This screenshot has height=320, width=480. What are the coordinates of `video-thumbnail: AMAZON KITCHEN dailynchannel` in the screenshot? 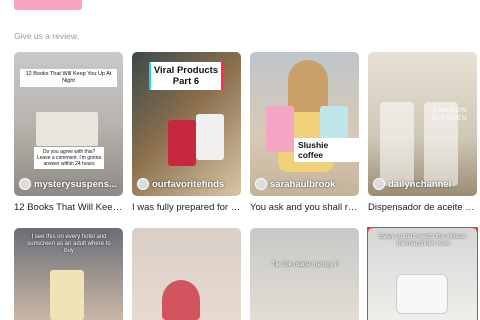 It's located at (422, 124).